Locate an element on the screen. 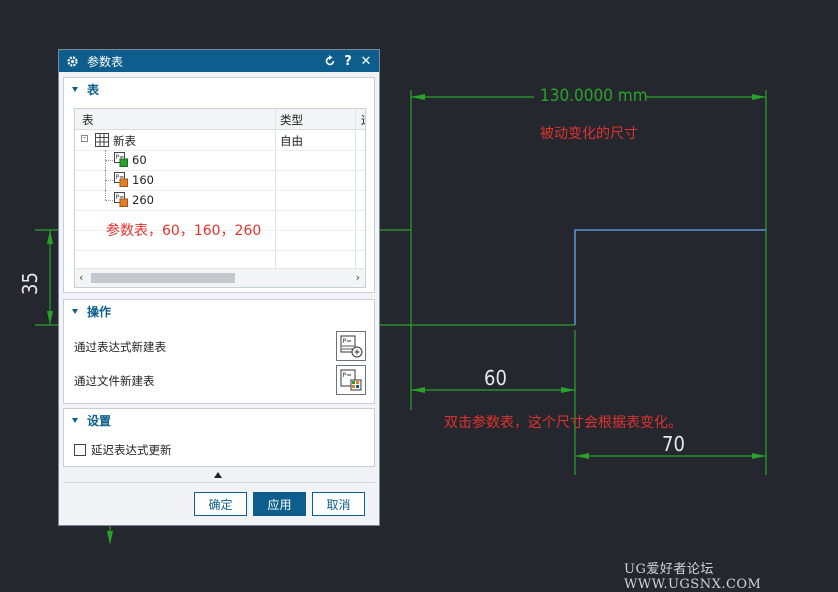  table-group: 表 表 类型 运 - 新表 自由 is located at coordinates (219, 185).